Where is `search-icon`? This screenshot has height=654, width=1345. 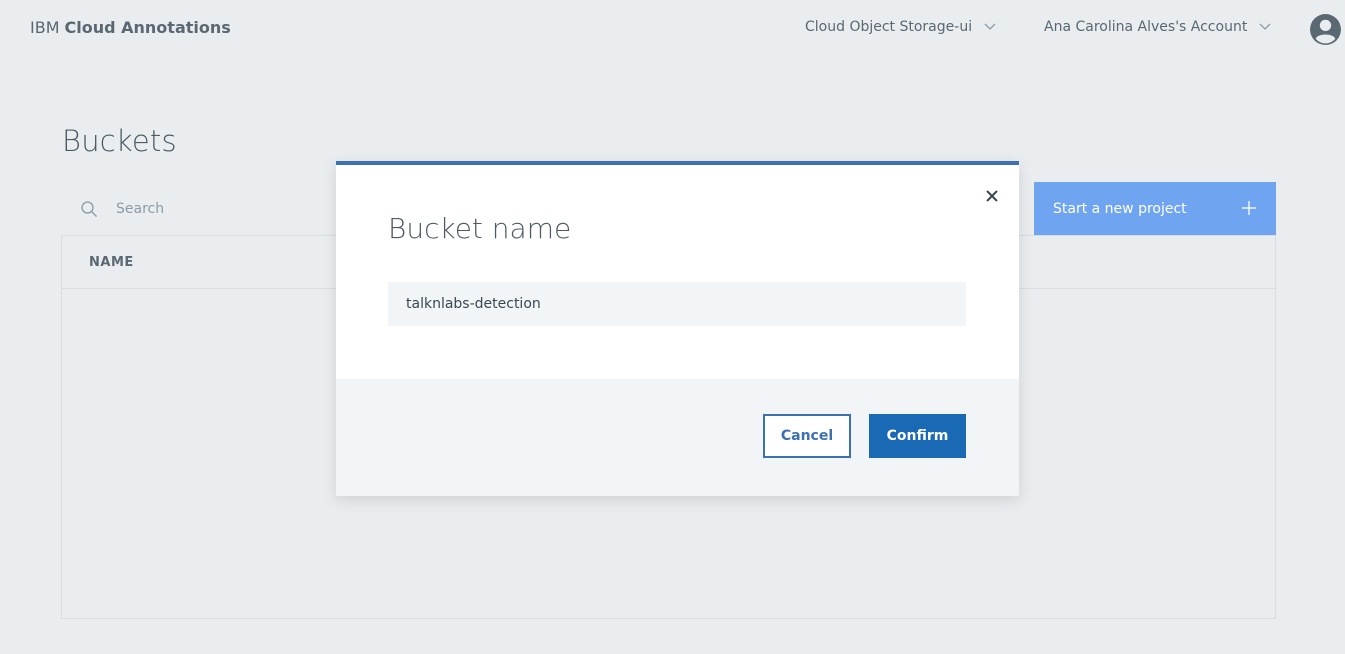 search-icon is located at coordinates (89, 209).